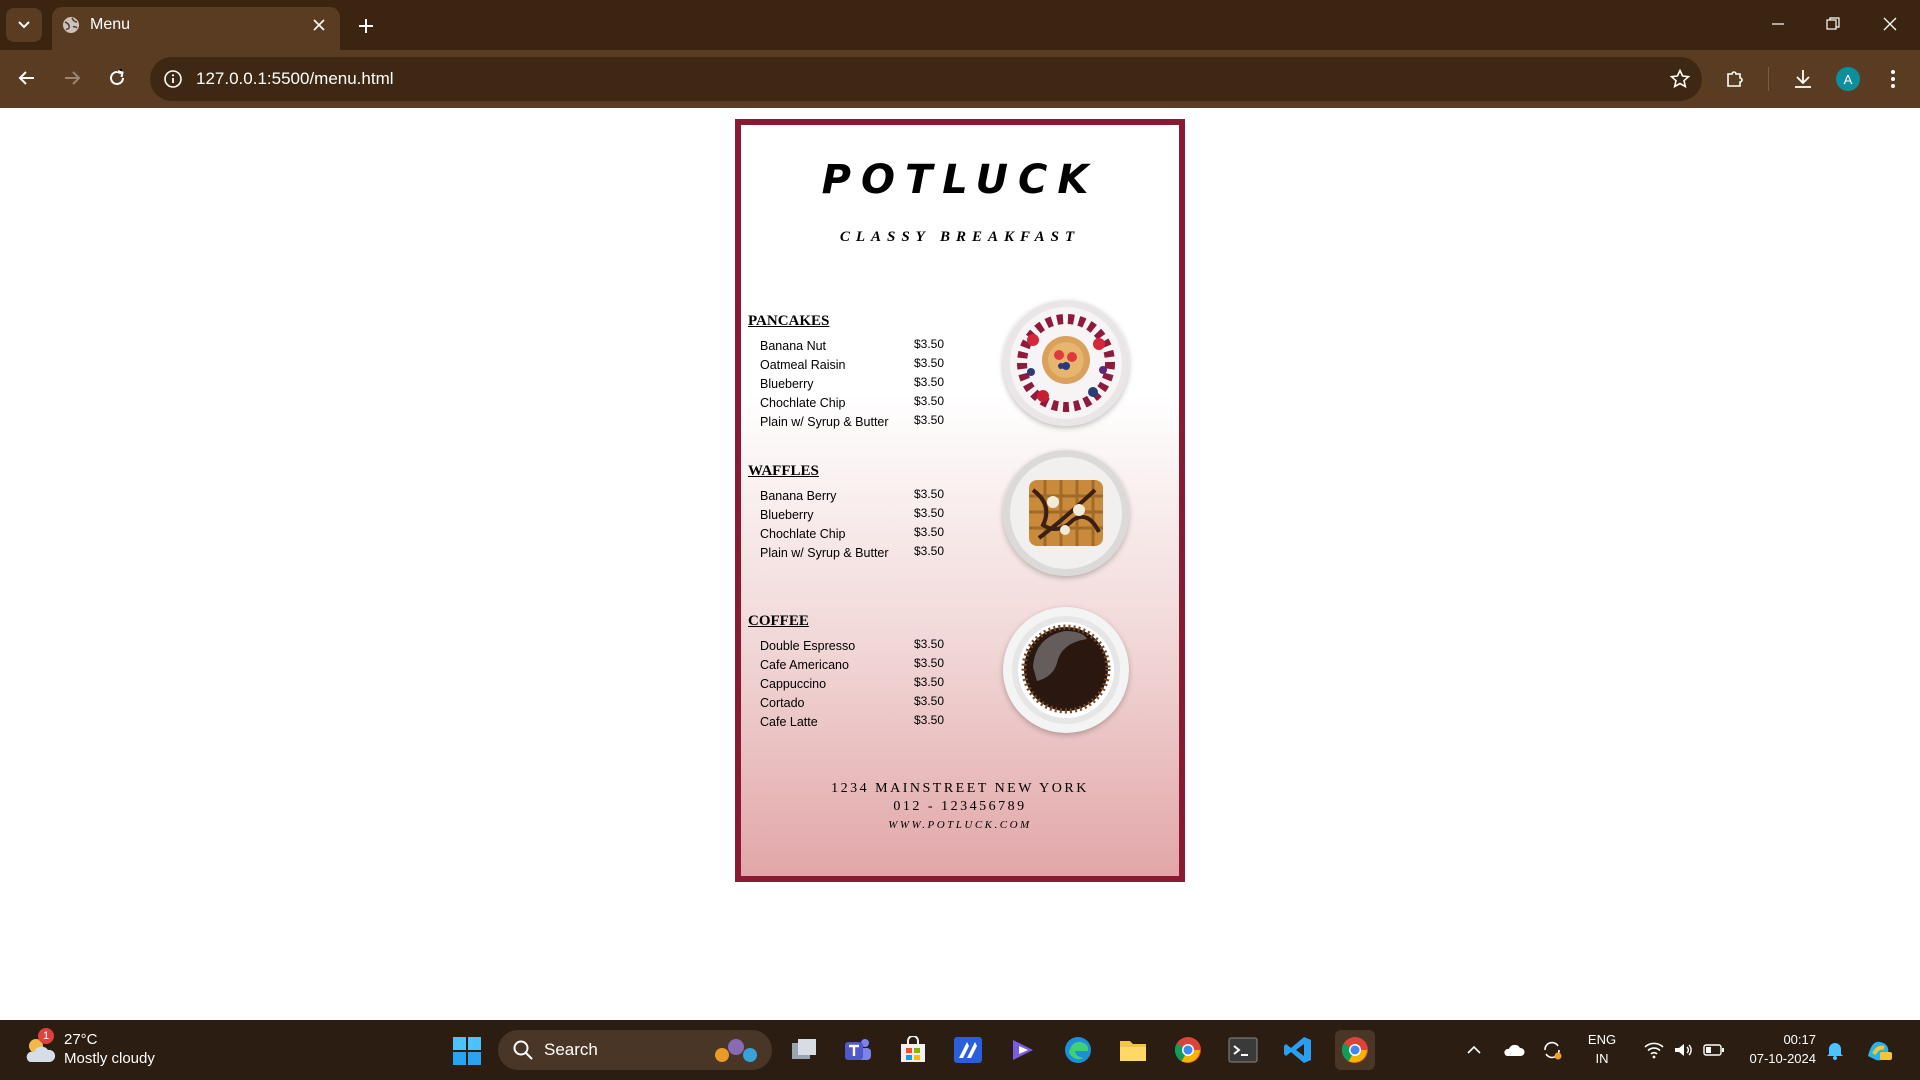 The image size is (1920, 1080). I want to click on item-name: Banana Berry, so click(798, 496).